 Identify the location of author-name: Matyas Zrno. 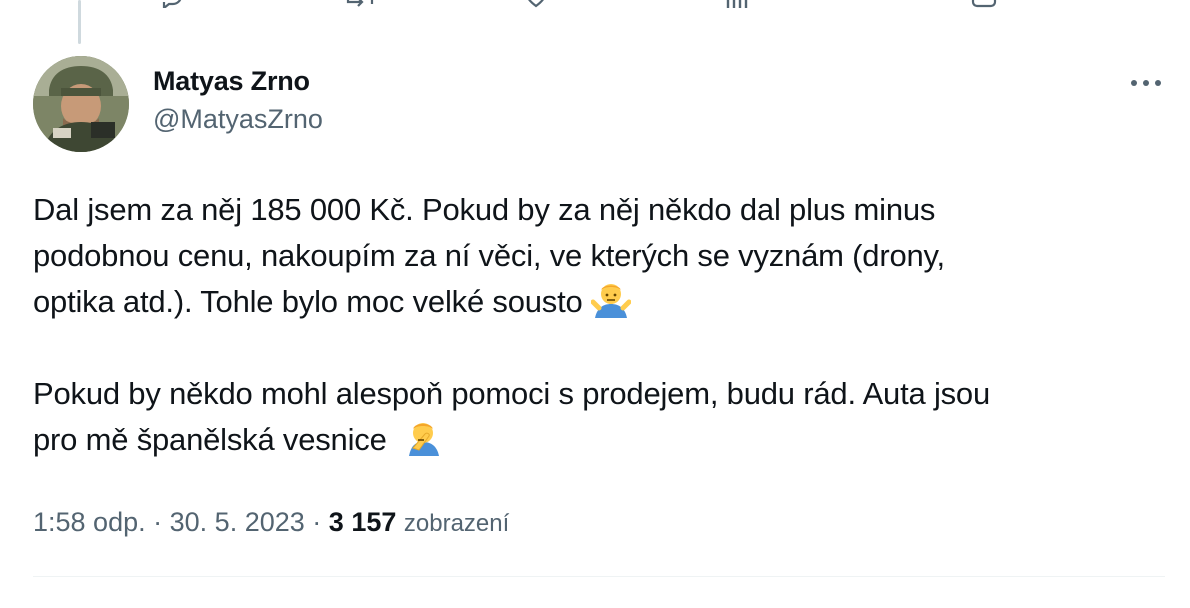
(231, 81).